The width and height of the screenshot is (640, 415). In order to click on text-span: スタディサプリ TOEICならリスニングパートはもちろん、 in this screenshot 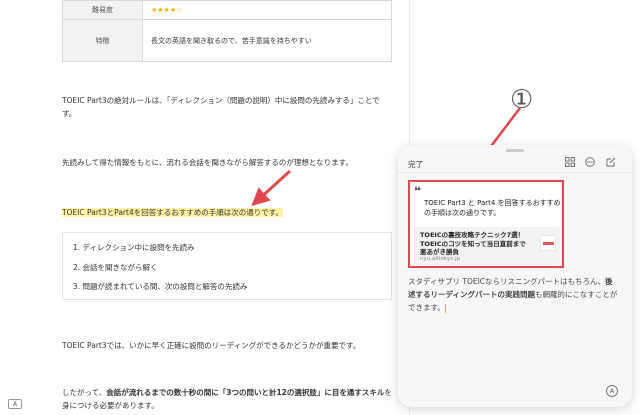, I will do `click(507, 281)`.